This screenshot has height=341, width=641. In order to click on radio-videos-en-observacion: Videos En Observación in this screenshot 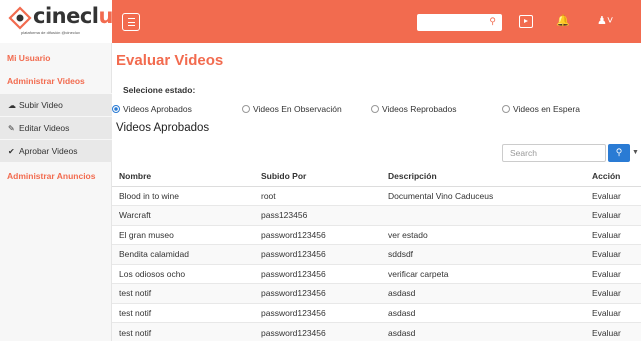, I will do `click(292, 109)`.